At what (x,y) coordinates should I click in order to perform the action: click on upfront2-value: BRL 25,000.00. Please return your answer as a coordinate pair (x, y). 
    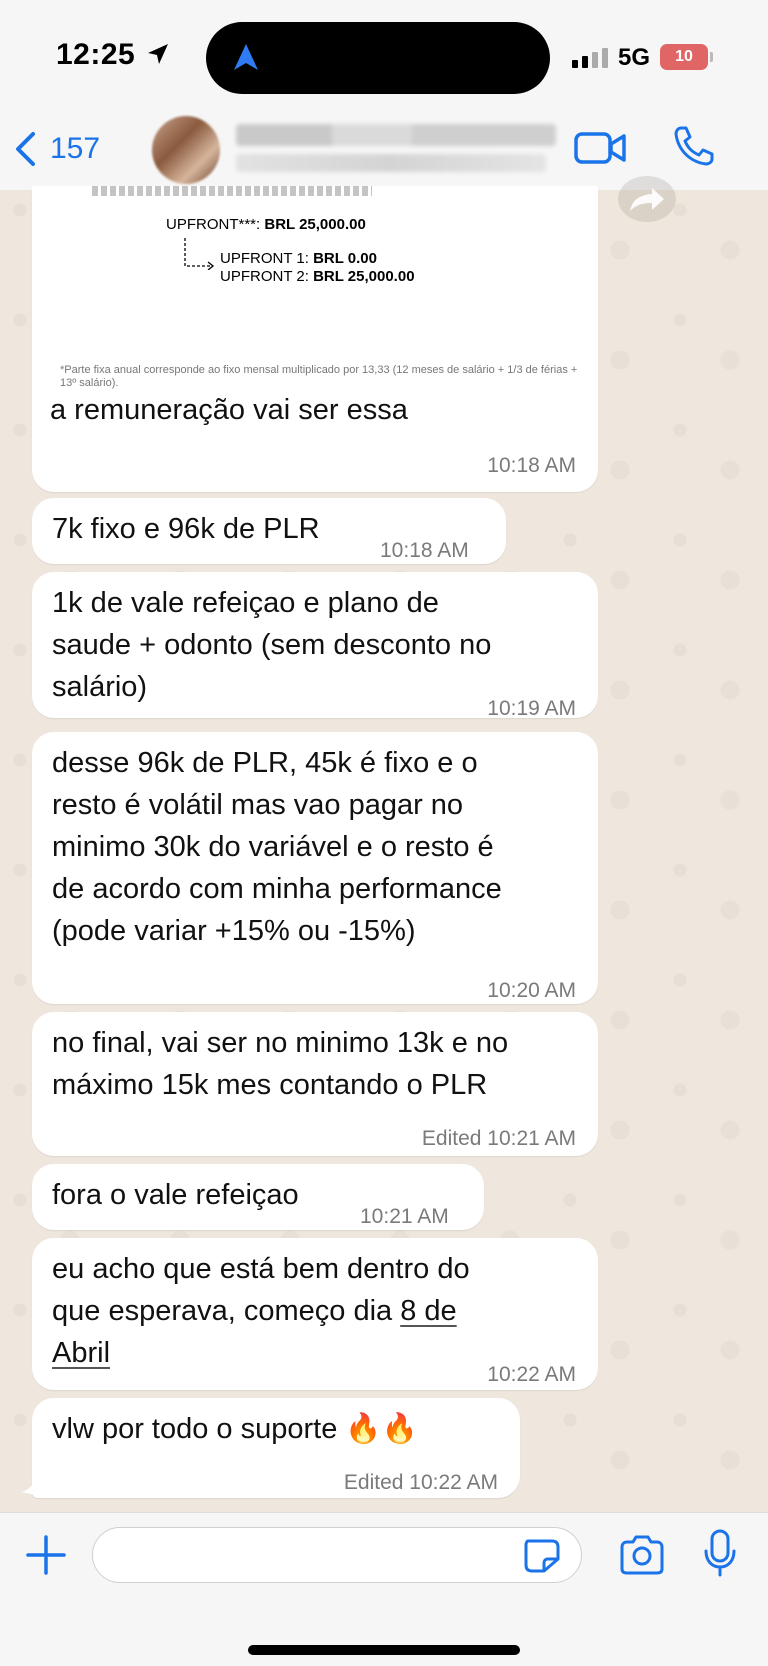
    Looking at the image, I should click on (364, 276).